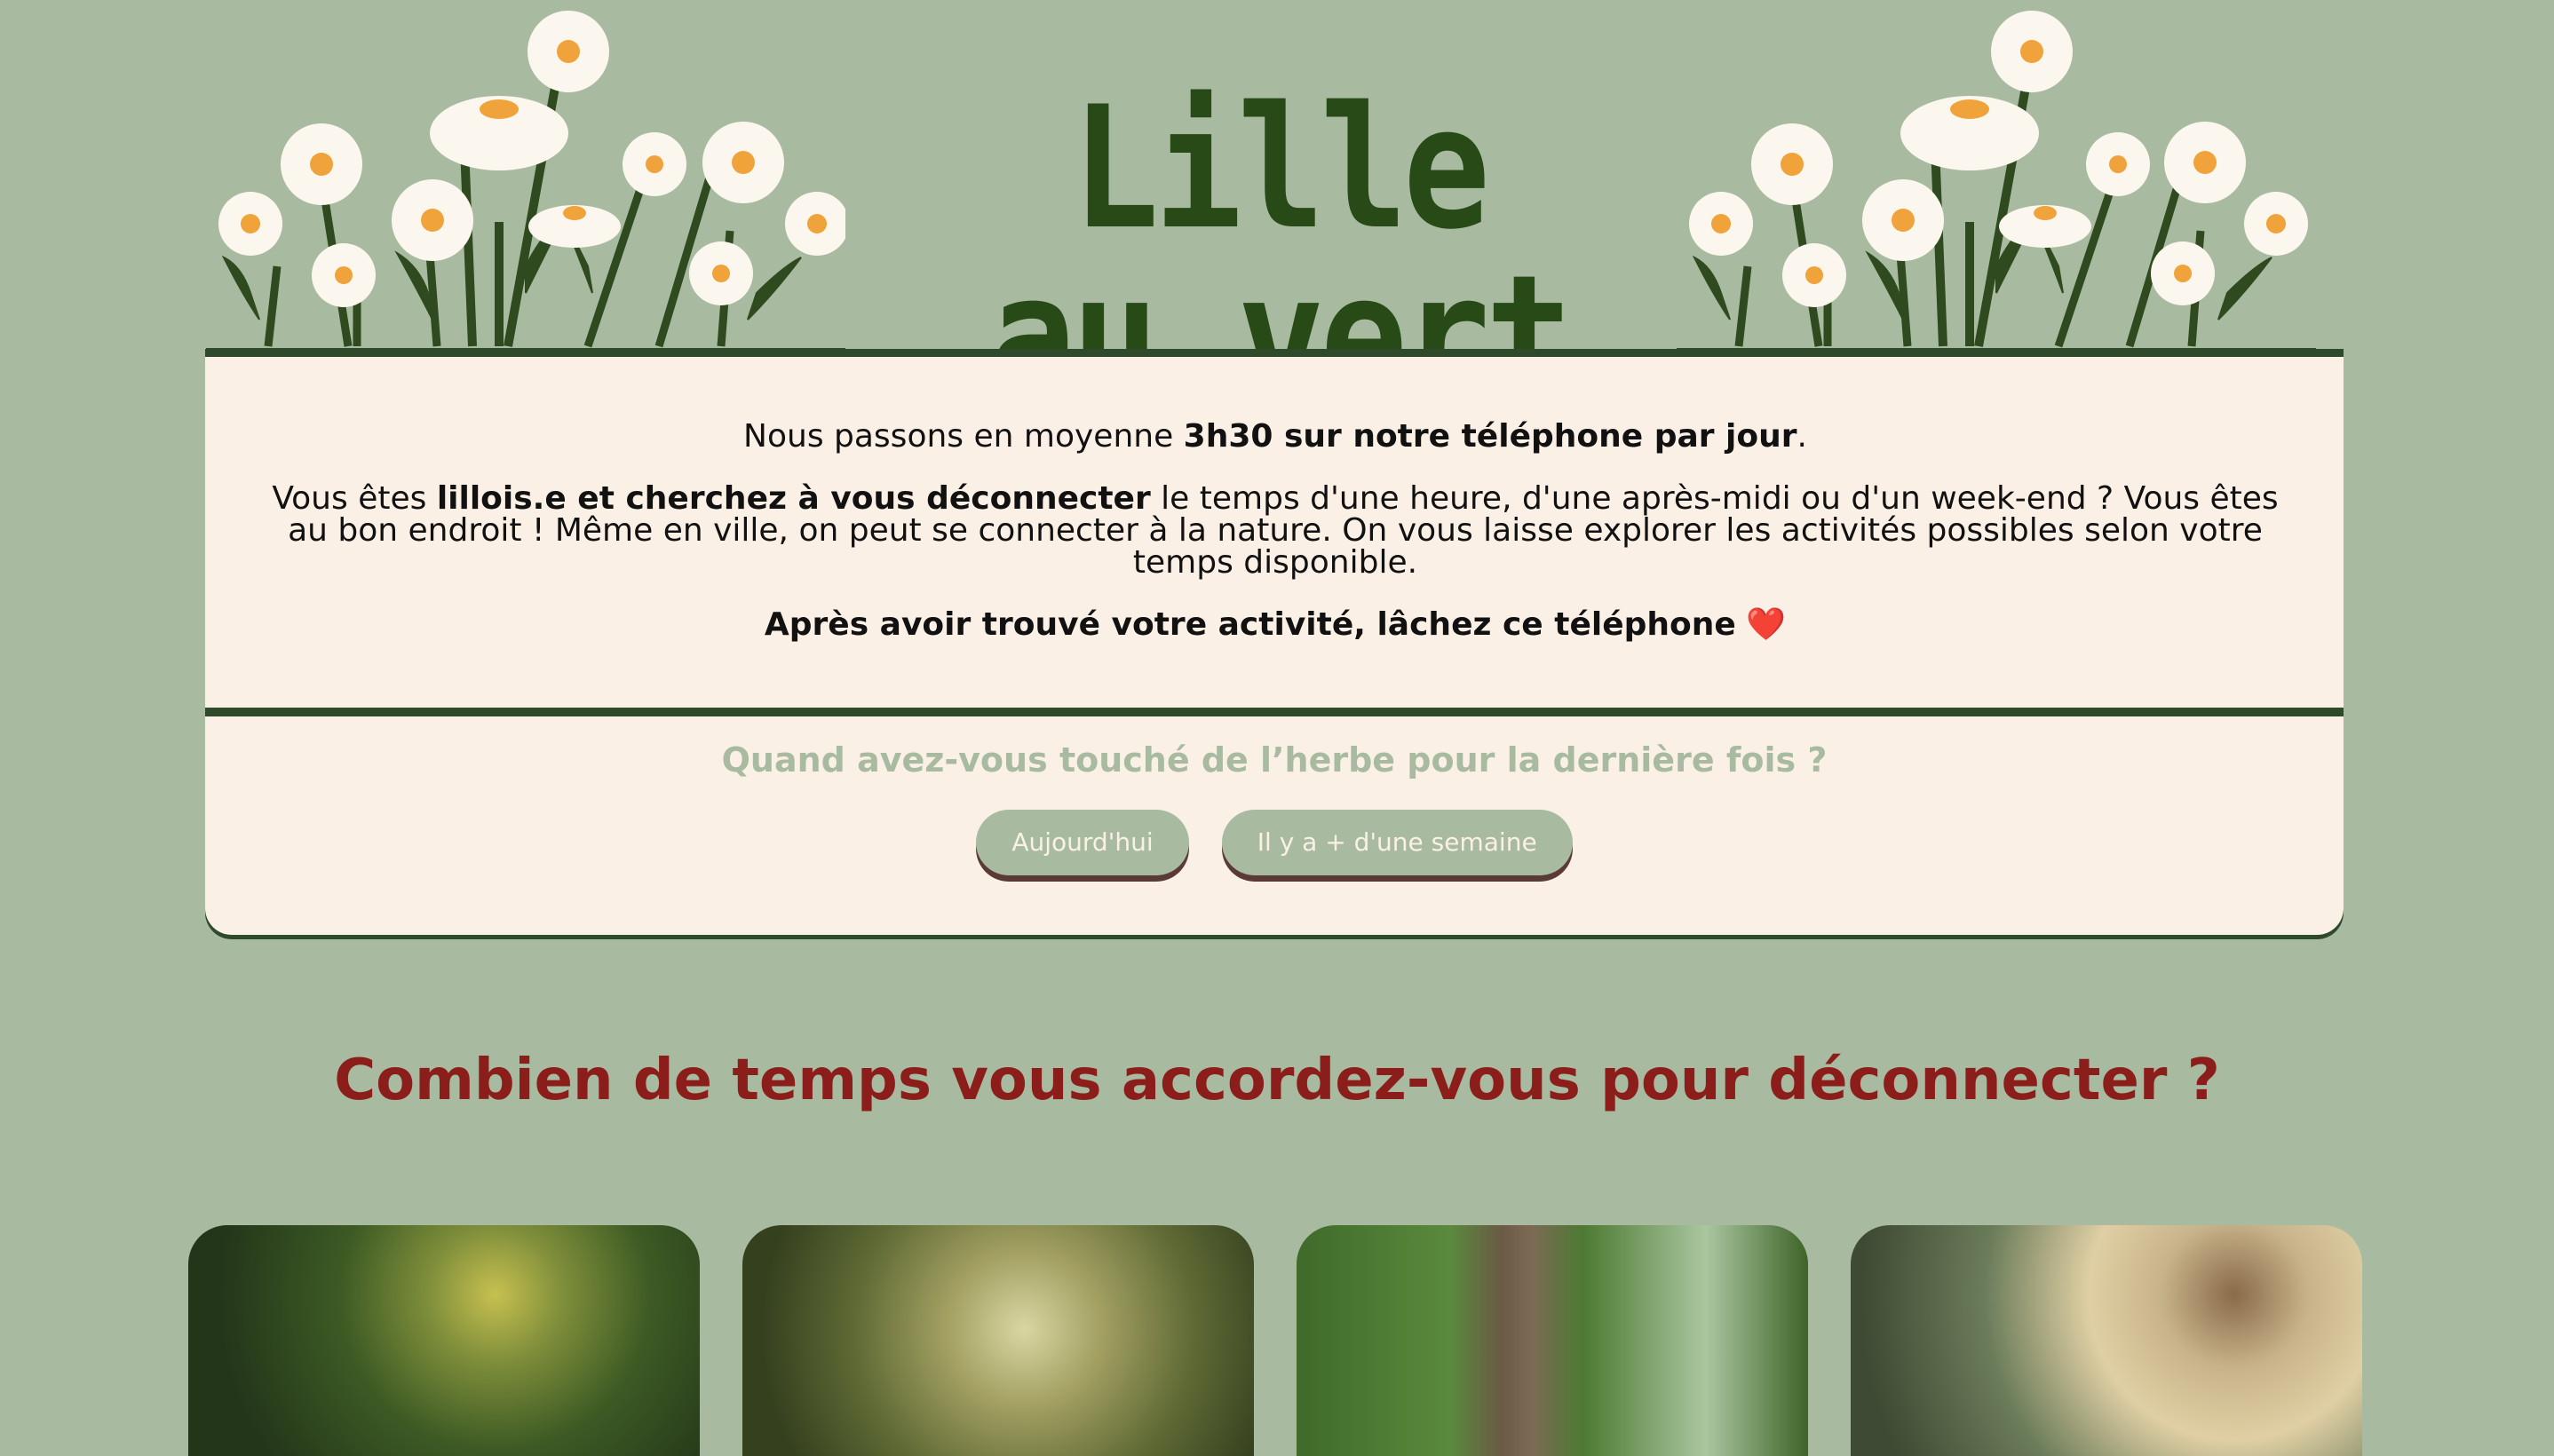 The height and width of the screenshot is (1456, 2554). I want to click on quiz-buttons: Aujourd'hui Il y a + d'une semaine, so click(1275, 842).